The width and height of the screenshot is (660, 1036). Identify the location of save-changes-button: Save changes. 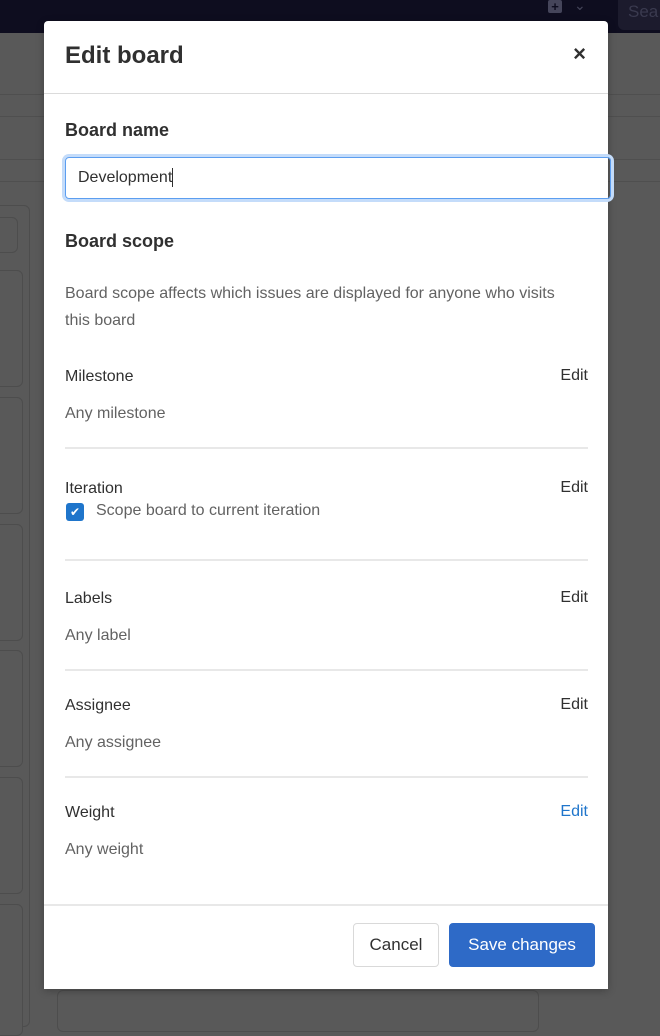
(522, 945).